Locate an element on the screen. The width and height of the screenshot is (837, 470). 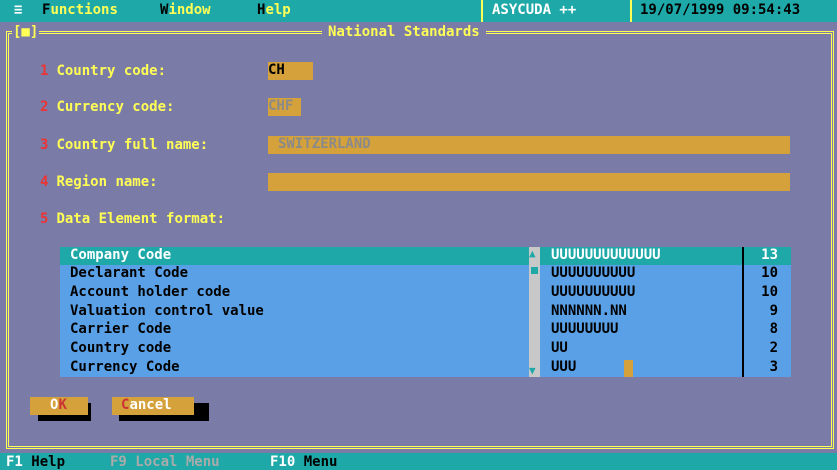
field-label-country-code: 1 Country code: is located at coordinates (103, 71).